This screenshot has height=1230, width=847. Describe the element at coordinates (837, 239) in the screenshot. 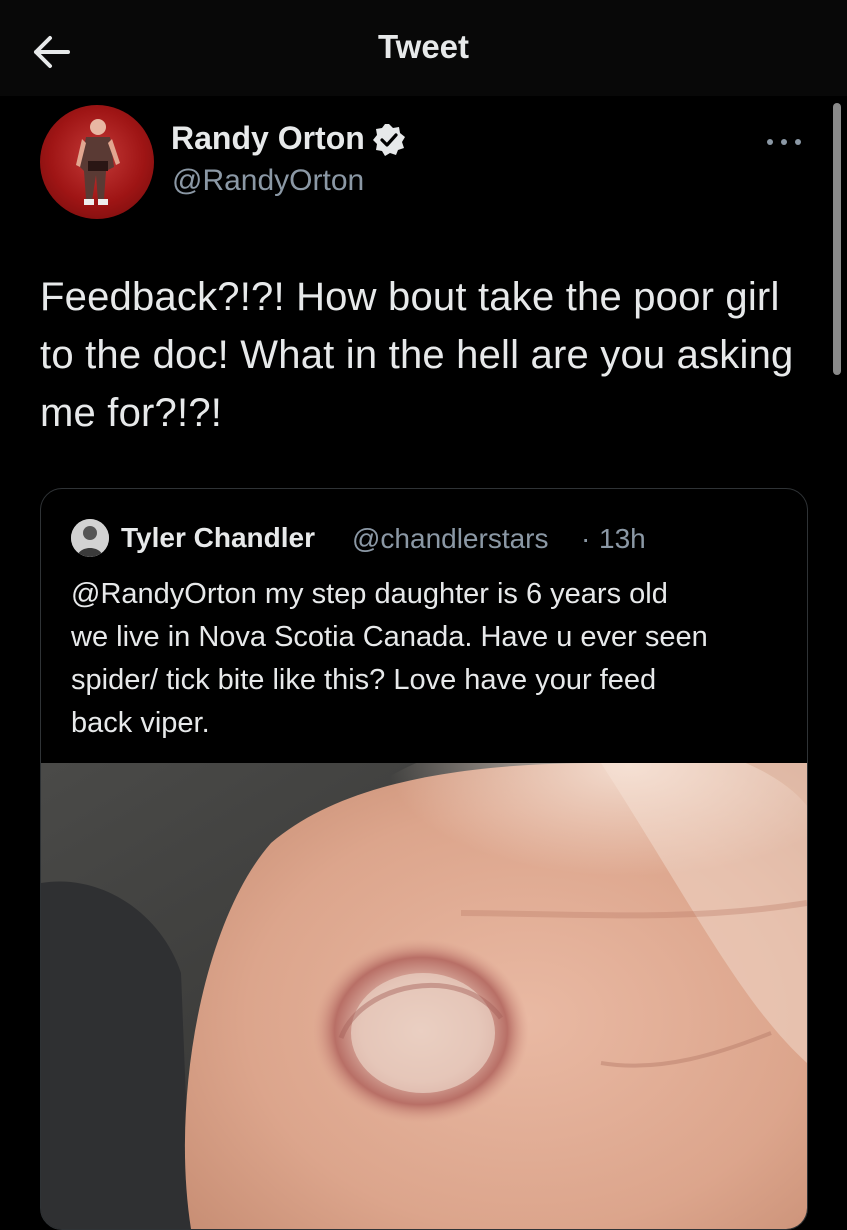

I see `scrollbar` at that location.